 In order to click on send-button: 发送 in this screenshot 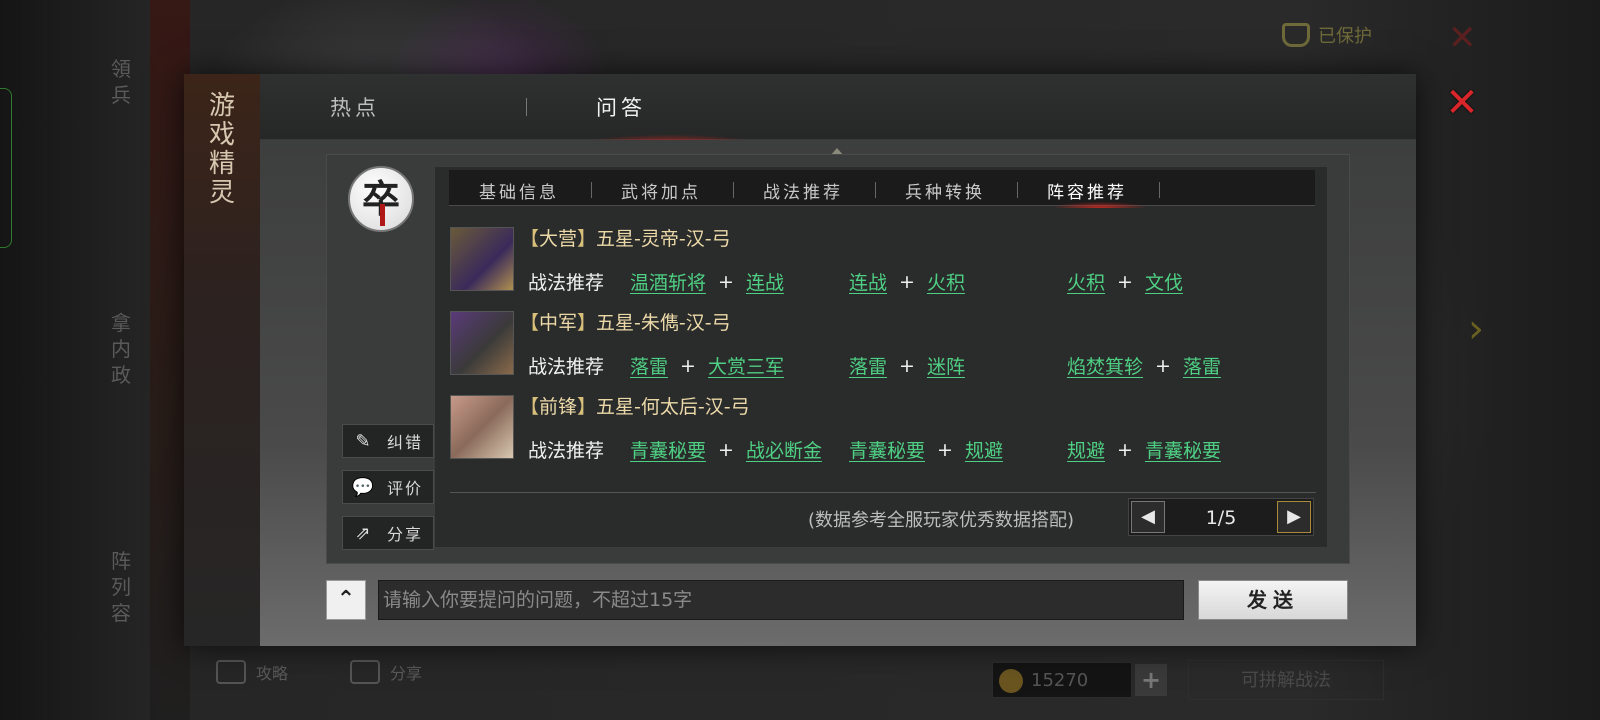, I will do `click(1273, 600)`.